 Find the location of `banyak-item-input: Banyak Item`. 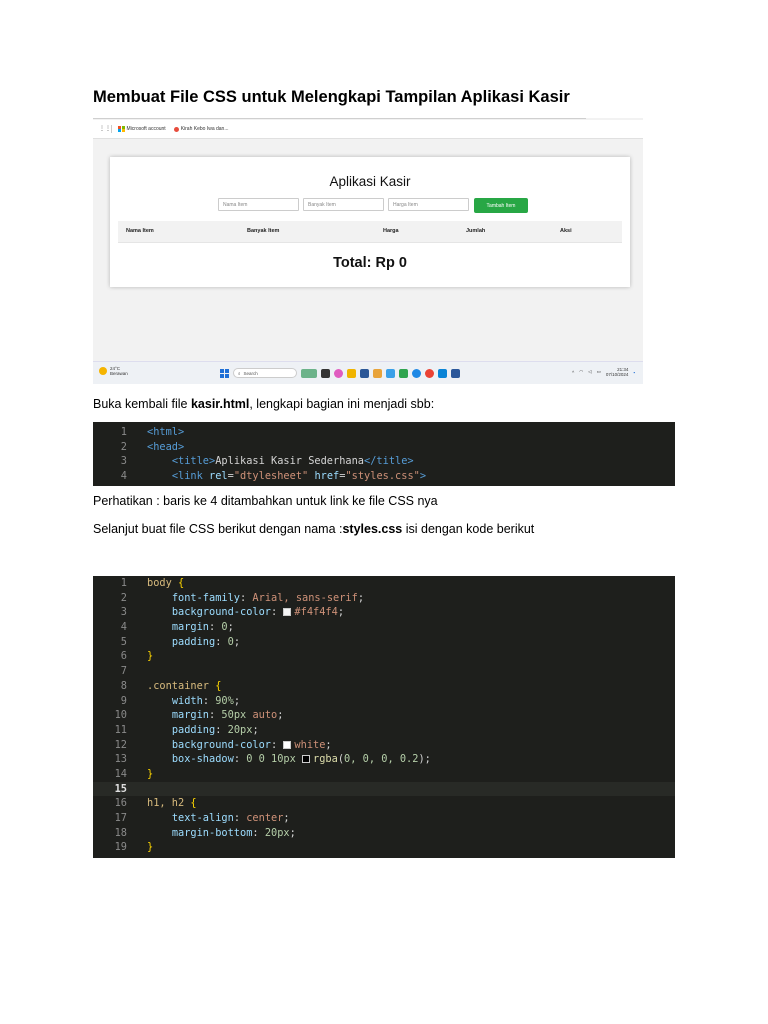

banyak-item-input: Banyak Item is located at coordinates (343, 204).